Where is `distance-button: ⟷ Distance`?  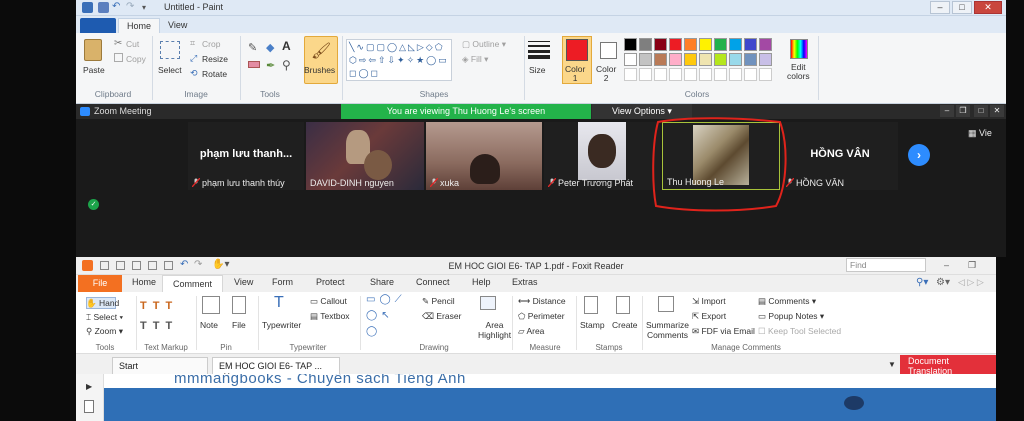
distance-button: ⟷ Distance is located at coordinates (542, 301).